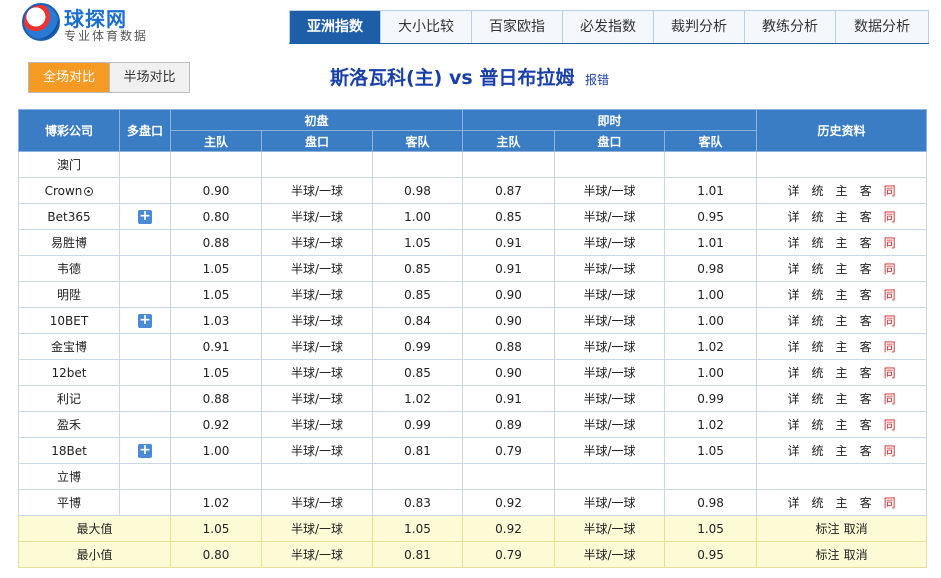  Describe the element at coordinates (517, 27) in the screenshot. I see `tab-european-odds: 百家欧指` at that location.